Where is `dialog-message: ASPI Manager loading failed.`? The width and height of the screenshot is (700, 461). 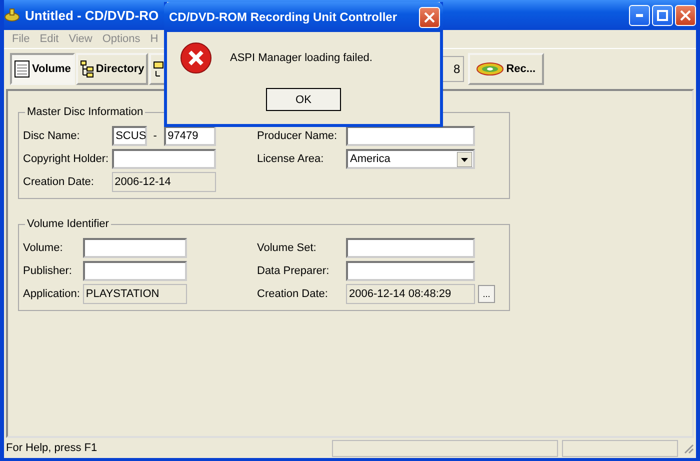 dialog-message: ASPI Manager loading failed. is located at coordinates (301, 58).